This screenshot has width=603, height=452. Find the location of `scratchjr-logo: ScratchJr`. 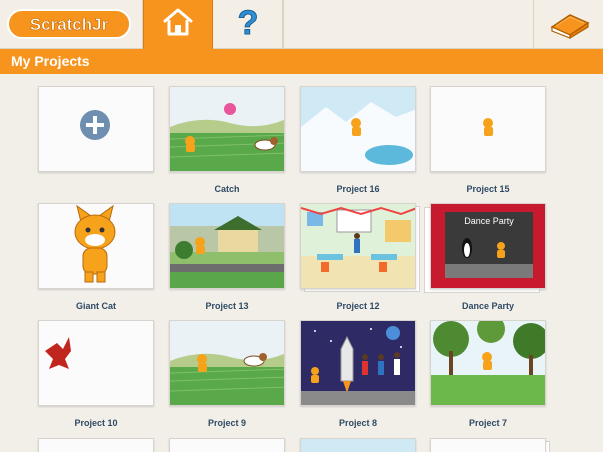

scratchjr-logo: ScratchJr is located at coordinates (69, 24).